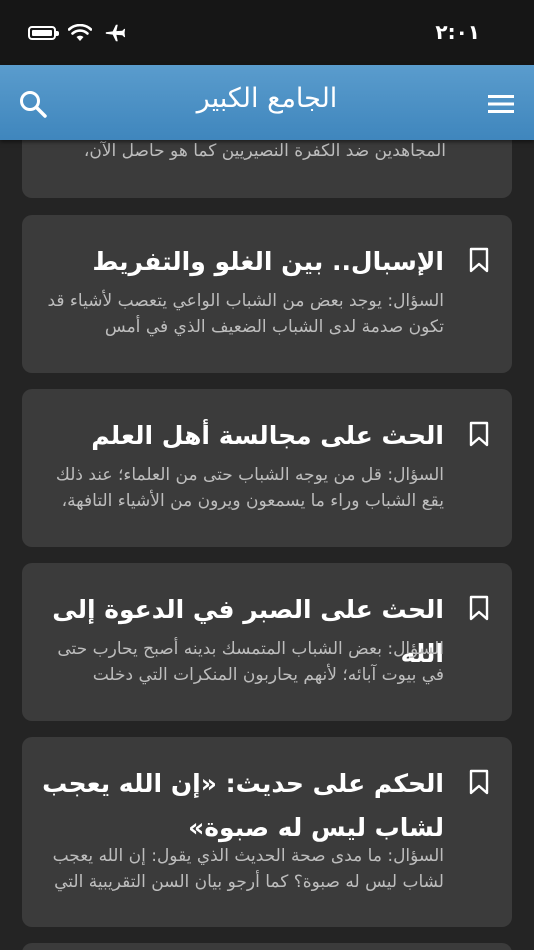  I want to click on menu-icon, so click(501, 104).